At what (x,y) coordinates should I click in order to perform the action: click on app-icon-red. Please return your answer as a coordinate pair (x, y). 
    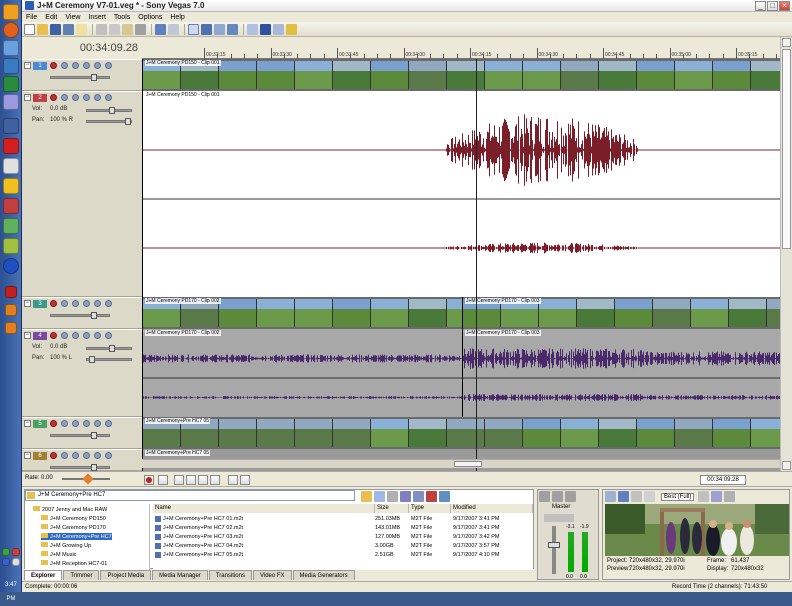
    Looking at the image, I should click on (11, 206).